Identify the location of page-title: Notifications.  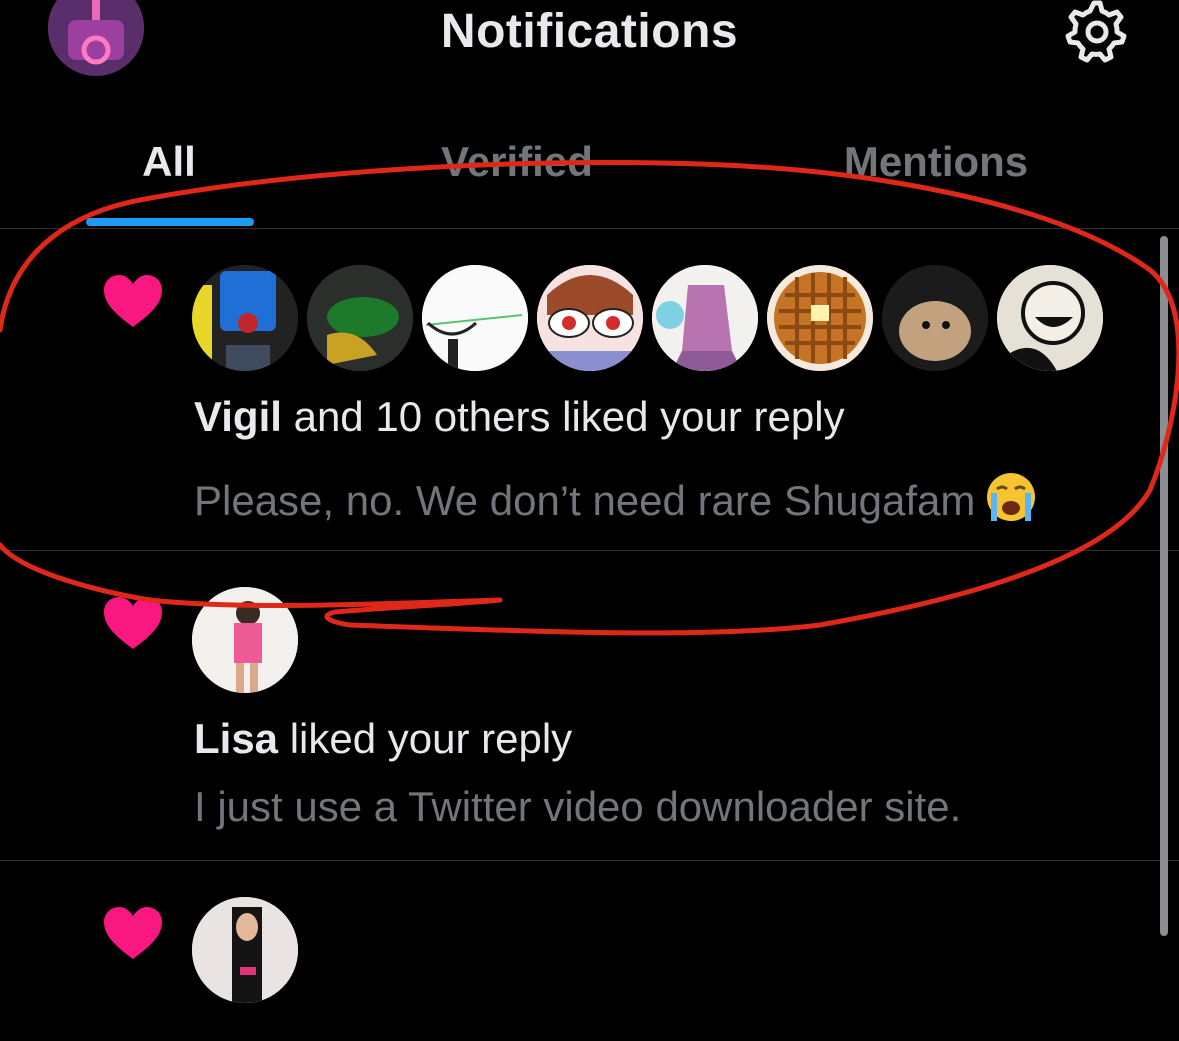
(589, 31).